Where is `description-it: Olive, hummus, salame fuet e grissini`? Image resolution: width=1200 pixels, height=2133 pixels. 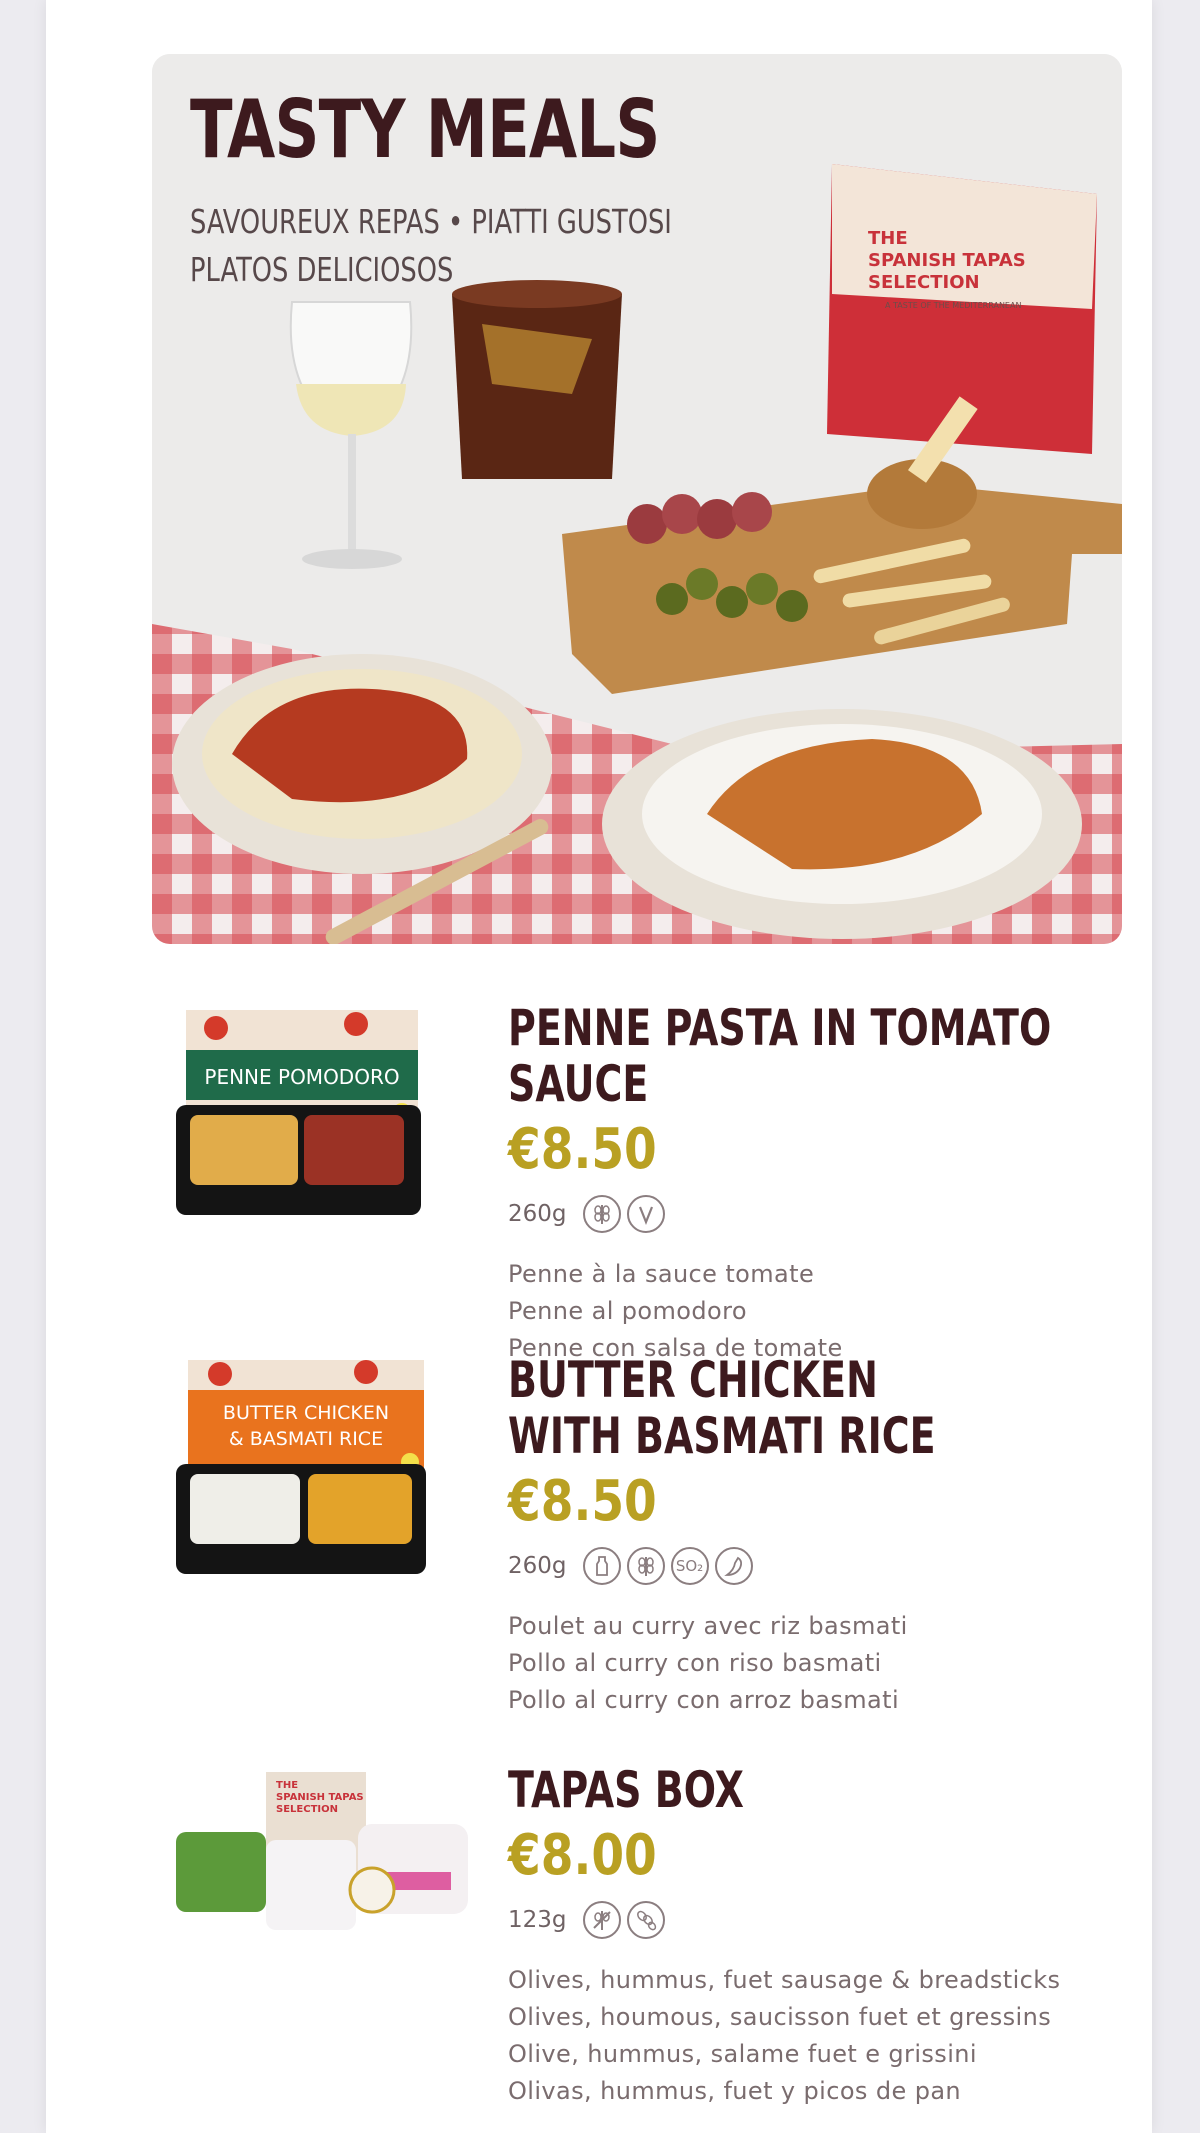 description-it: Olive, hummus, salame fuet e grissini is located at coordinates (742, 2054).